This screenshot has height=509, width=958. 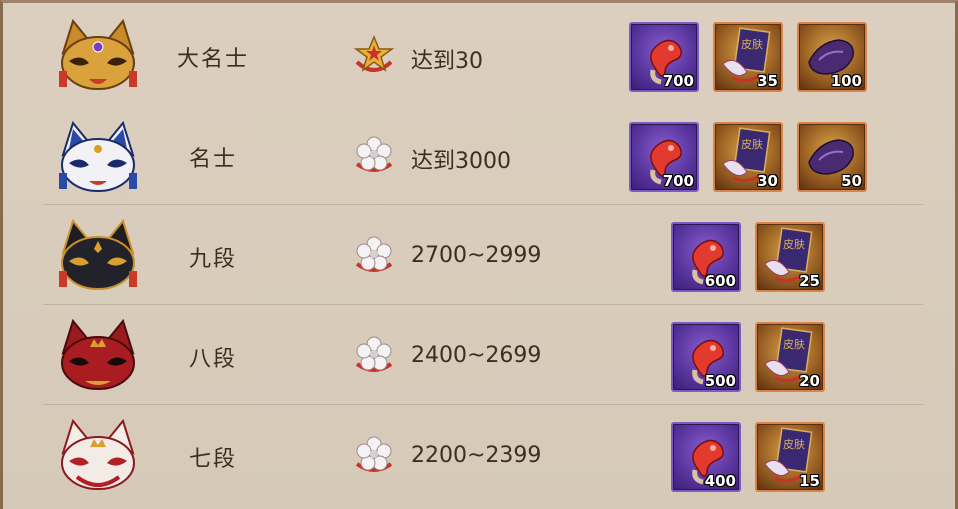 I want to click on reward-item: 600, so click(x=706, y=257).